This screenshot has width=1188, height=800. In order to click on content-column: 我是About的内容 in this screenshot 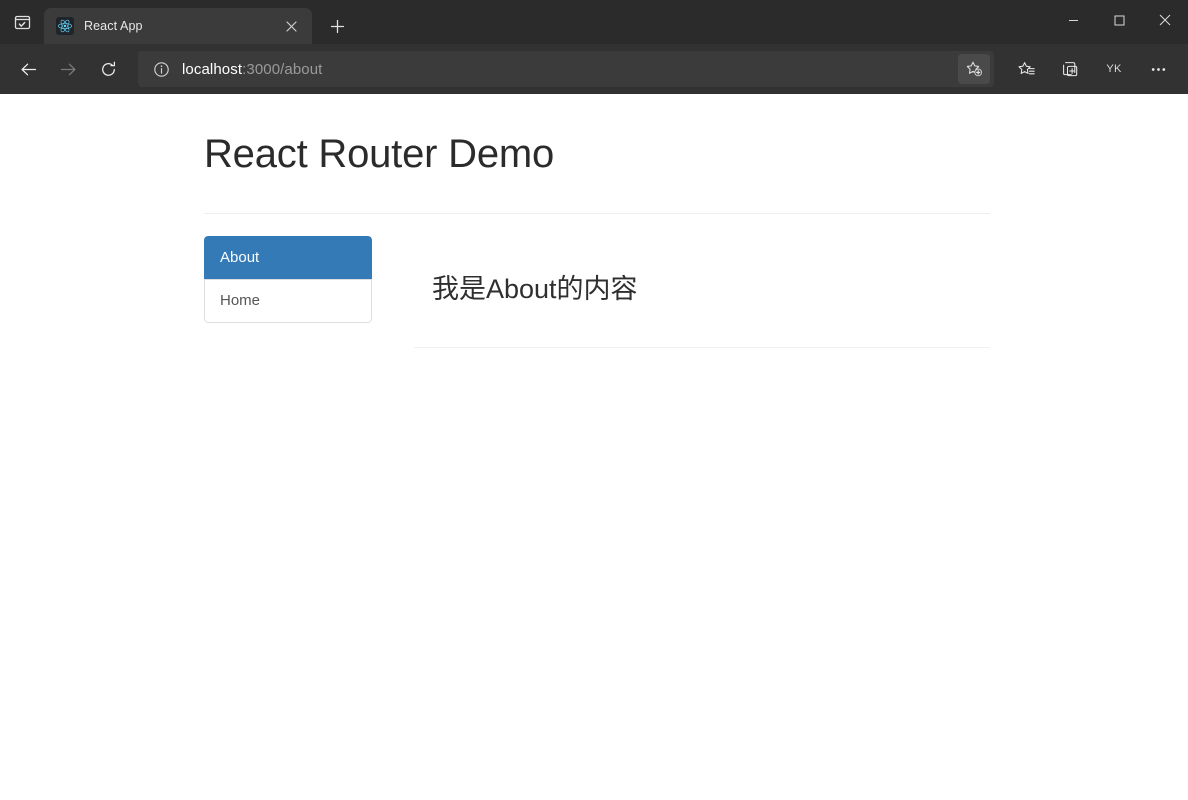, I will do `click(702, 292)`.